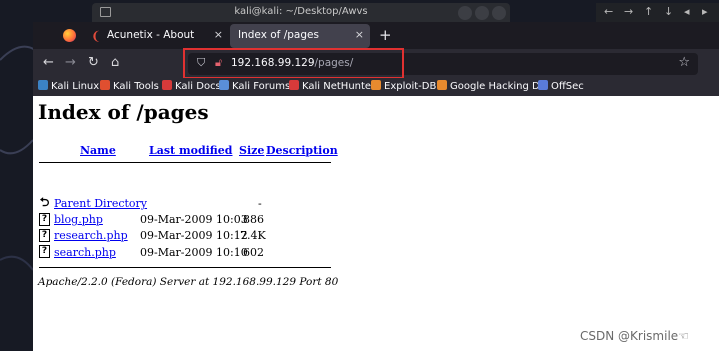 The width and height of the screenshot is (719, 351). I want to click on back-icon: ⮌, so click(44, 202).